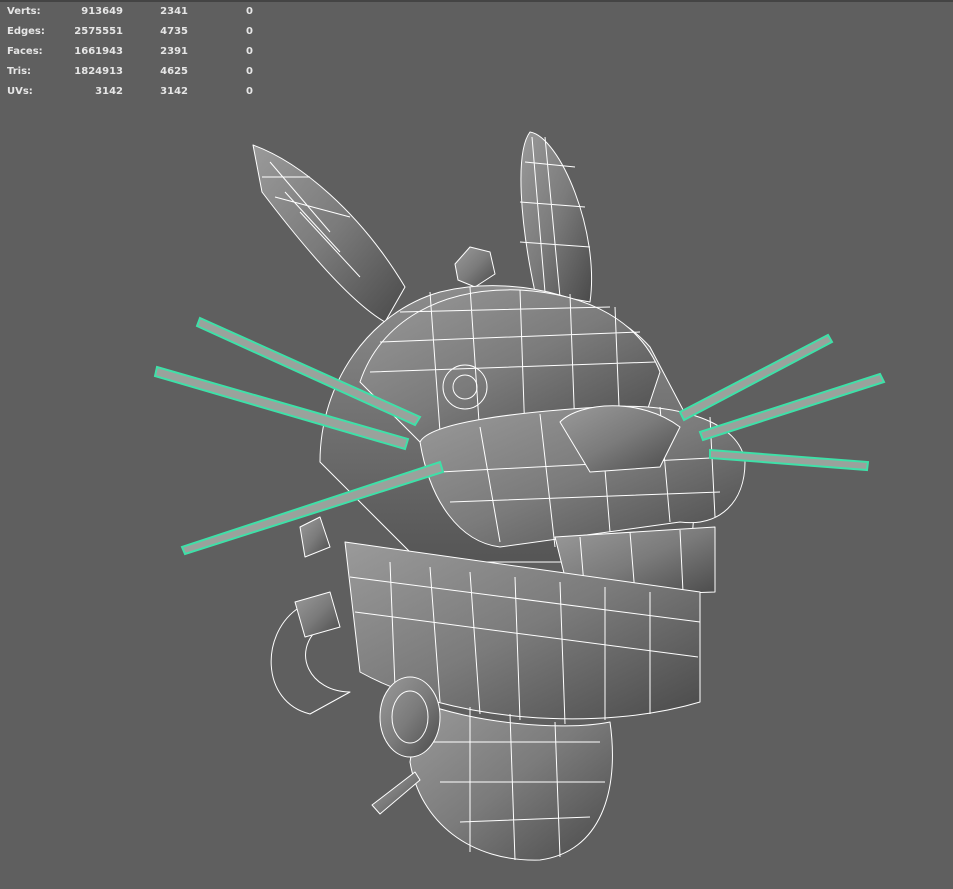 This screenshot has width=953, height=889. What do you see at coordinates (315, 537) in the screenshot?
I see `side-knob` at bounding box center [315, 537].